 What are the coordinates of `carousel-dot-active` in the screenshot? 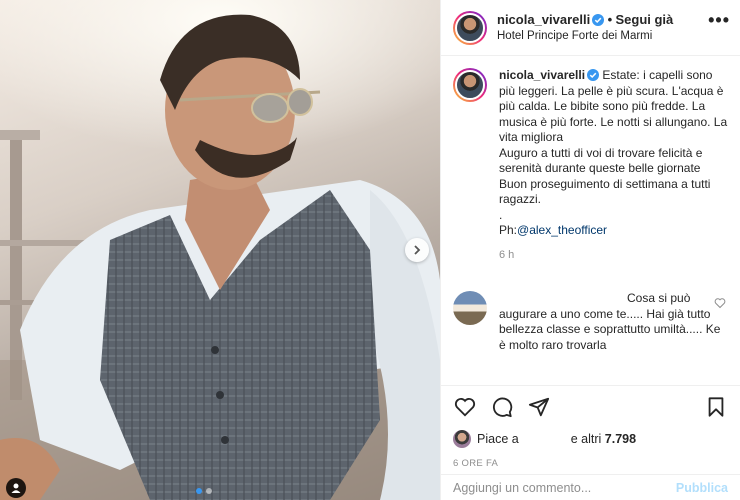 It's located at (199, 491).